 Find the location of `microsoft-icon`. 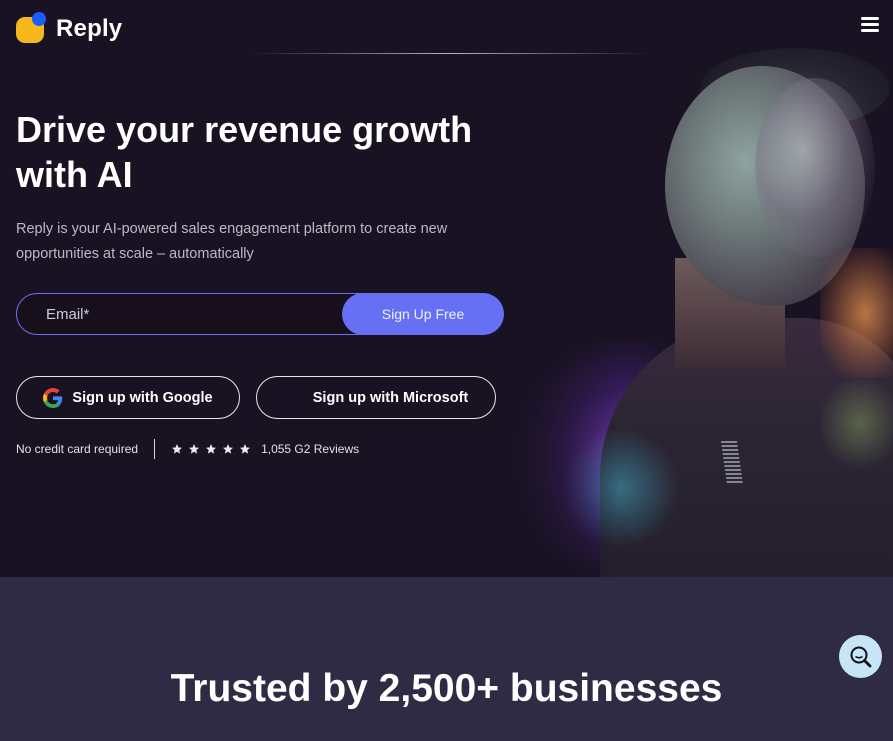

microsoft-icon is located at coordinates (294, 398).